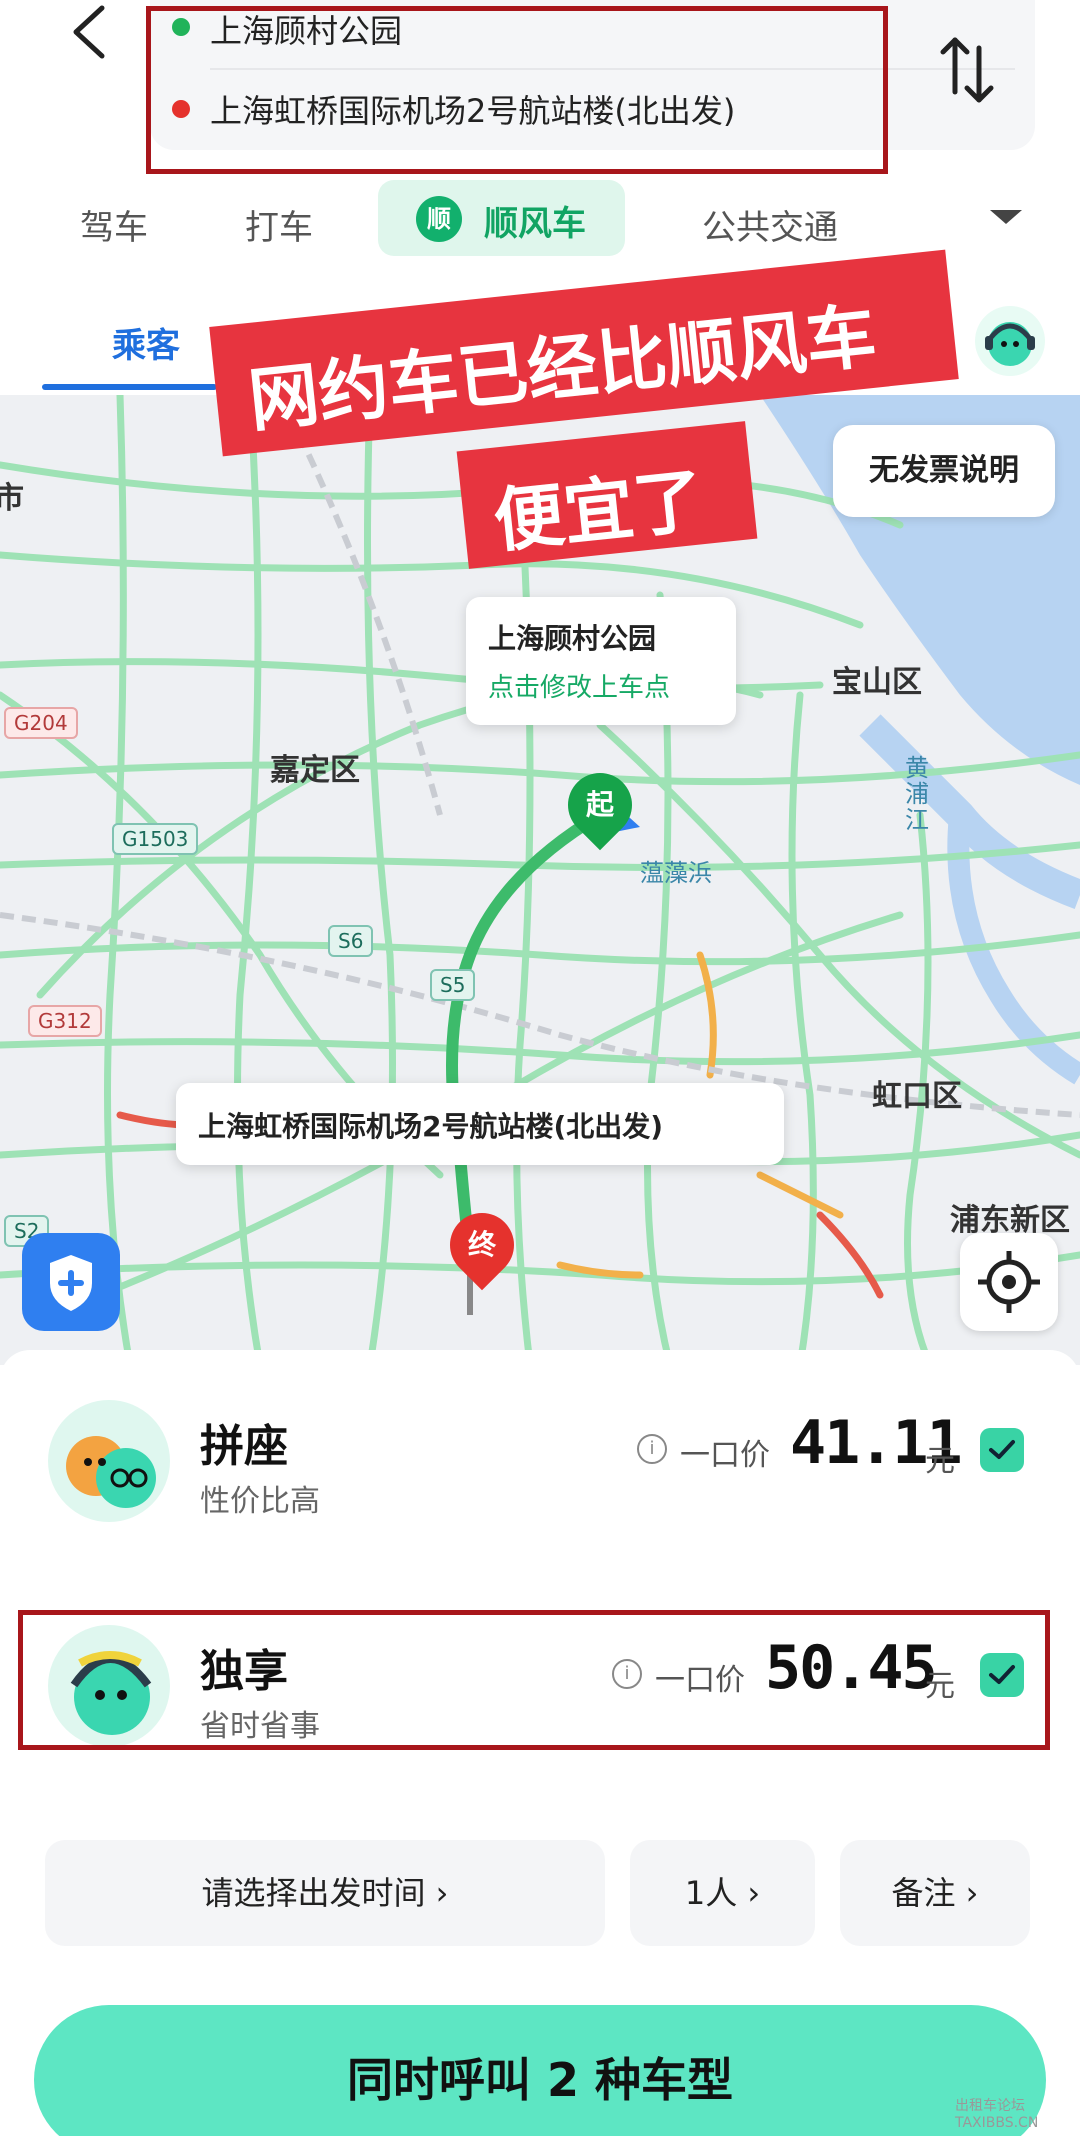  Describe the element at coordinates (676, 873) in the screenshot. I see `water-label: 蕰藻浜` at that location.